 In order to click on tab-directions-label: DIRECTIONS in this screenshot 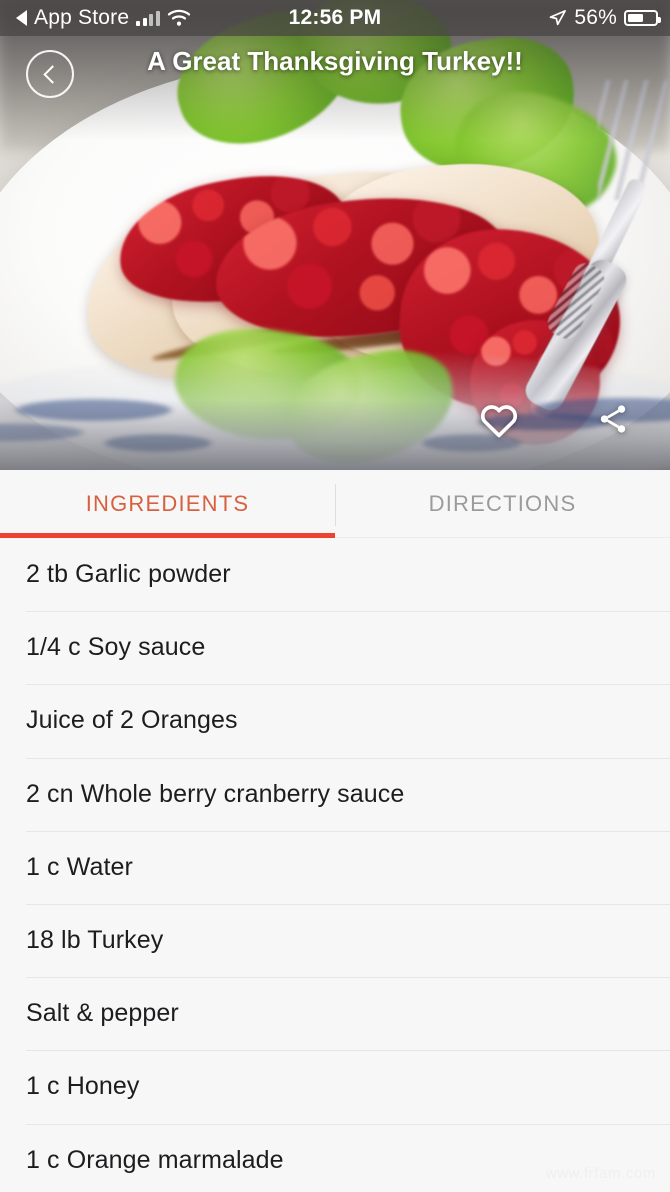, I will do `click(502, 503)`.